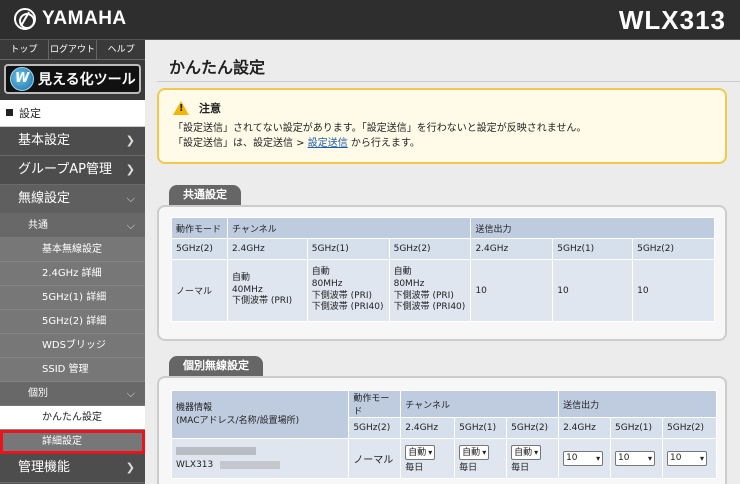  I want to click on visualization-globe-icon, so click(22, 79).